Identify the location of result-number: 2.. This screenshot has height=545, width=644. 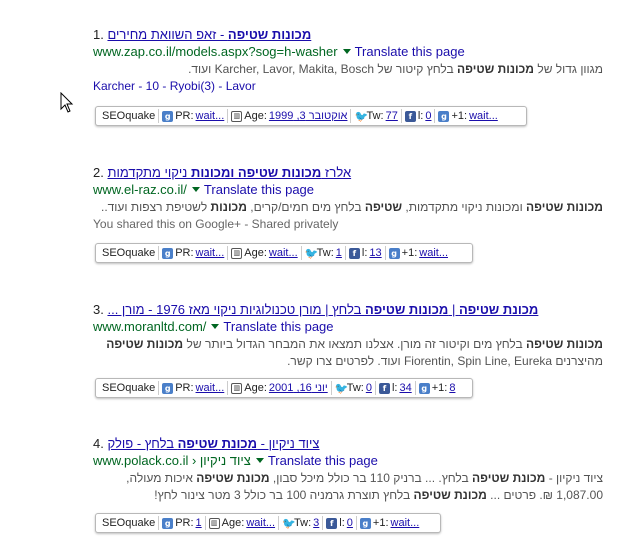
(98, 172).